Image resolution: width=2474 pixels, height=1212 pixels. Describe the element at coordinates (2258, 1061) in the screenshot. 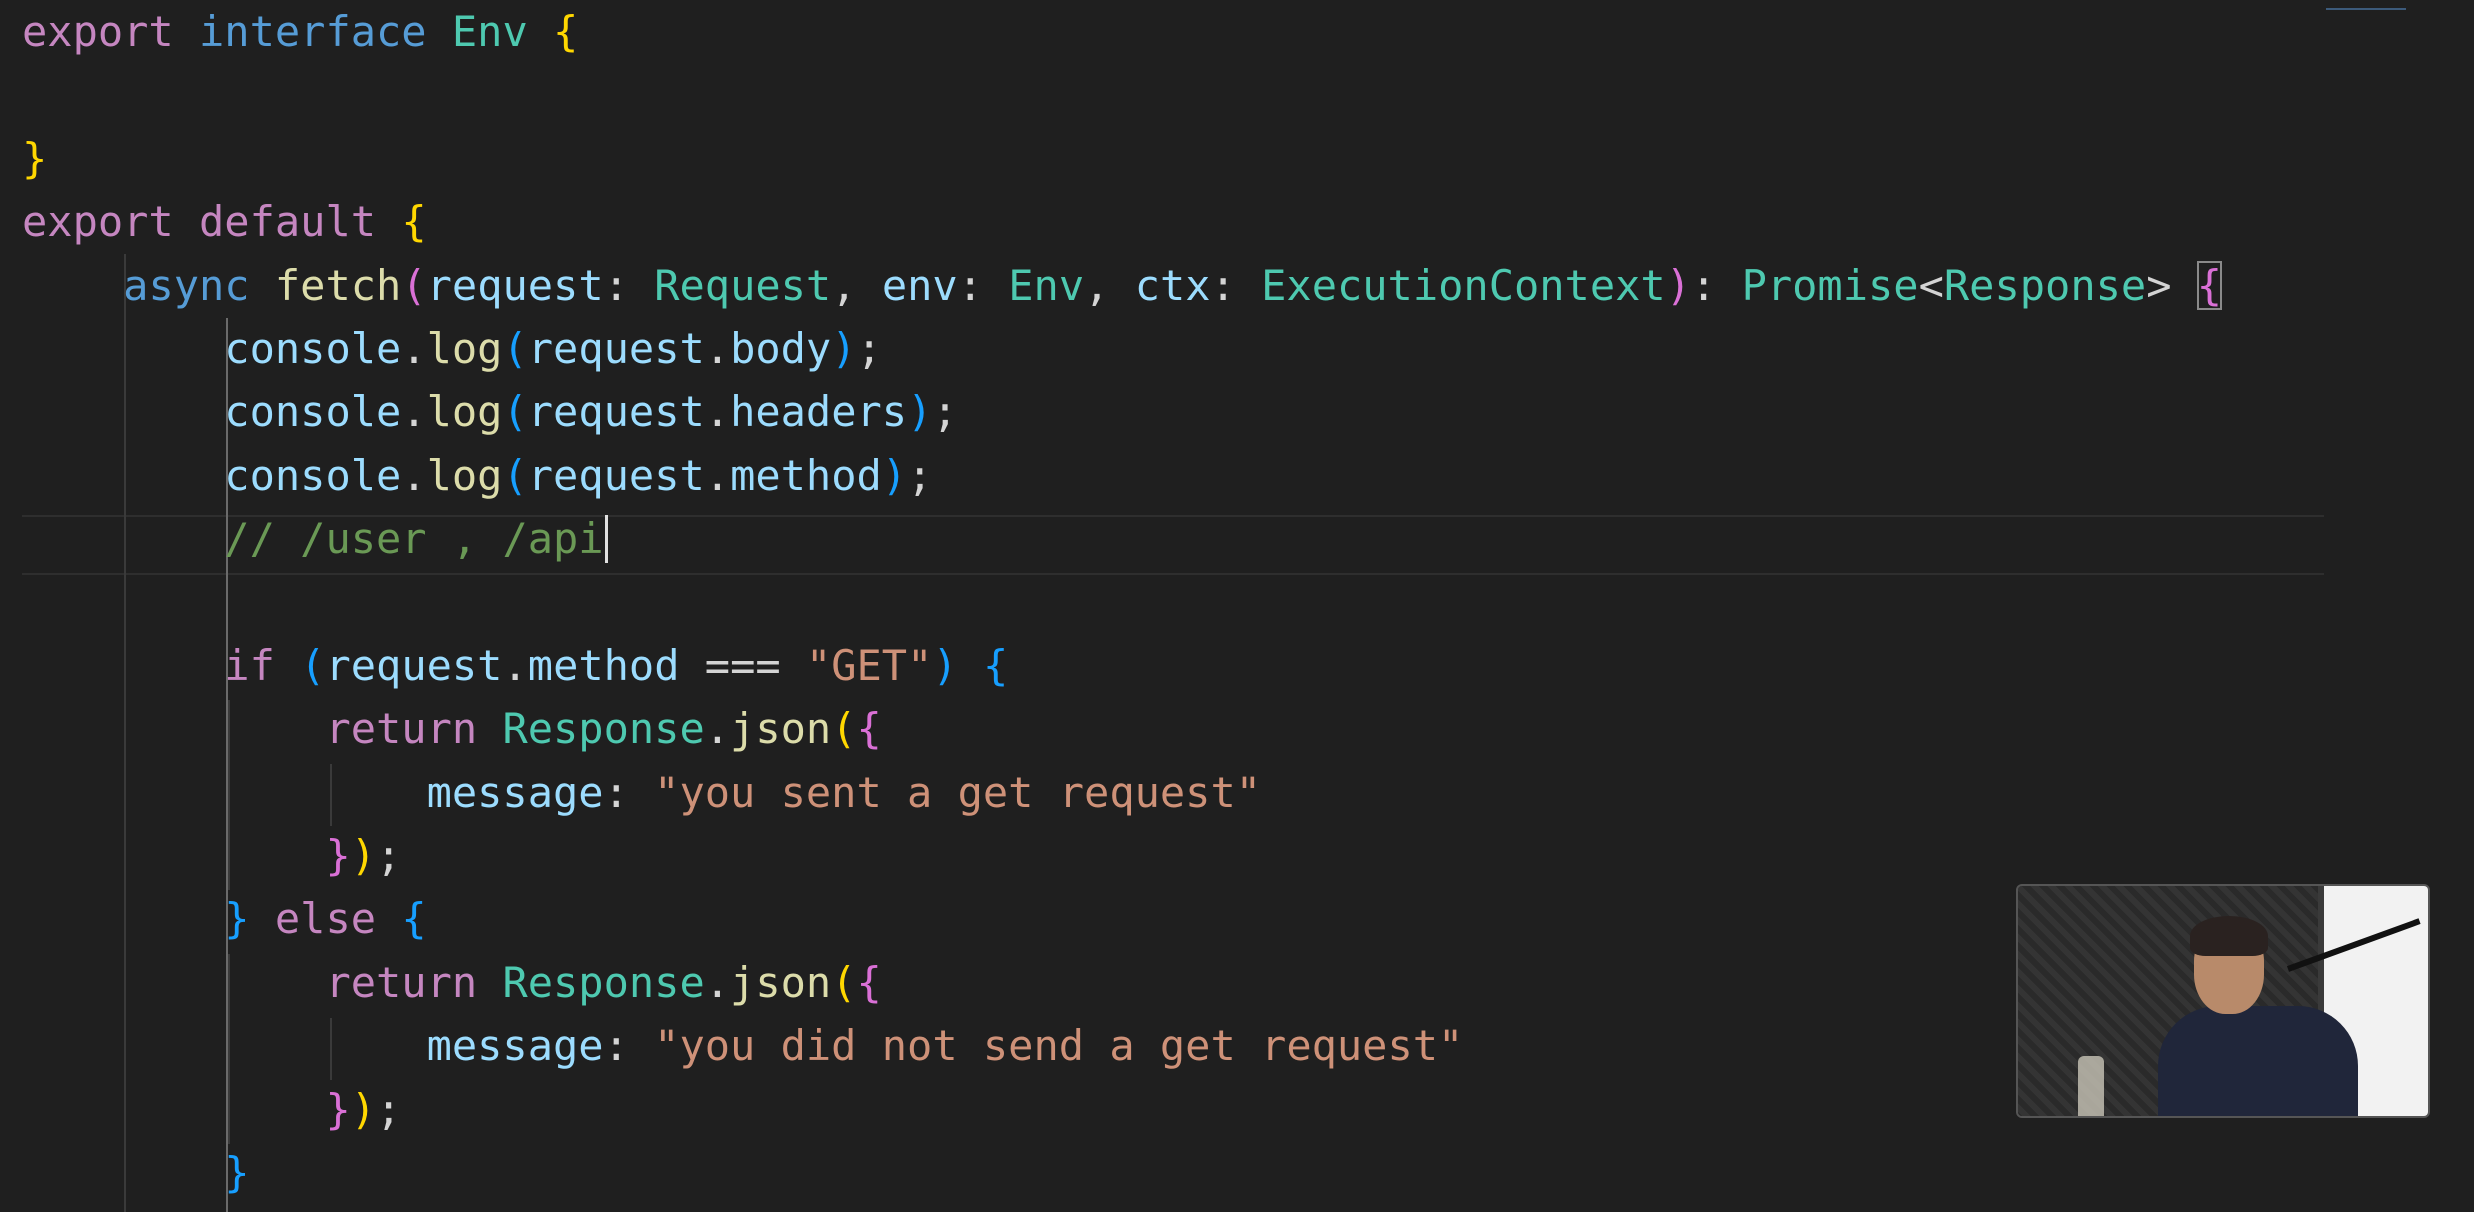

I see `person-body` at that location.